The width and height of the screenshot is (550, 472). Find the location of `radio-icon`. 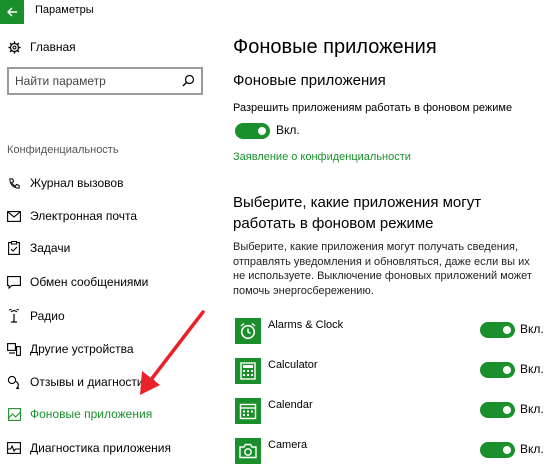

radio-icon is located at coordinates (14, 316).